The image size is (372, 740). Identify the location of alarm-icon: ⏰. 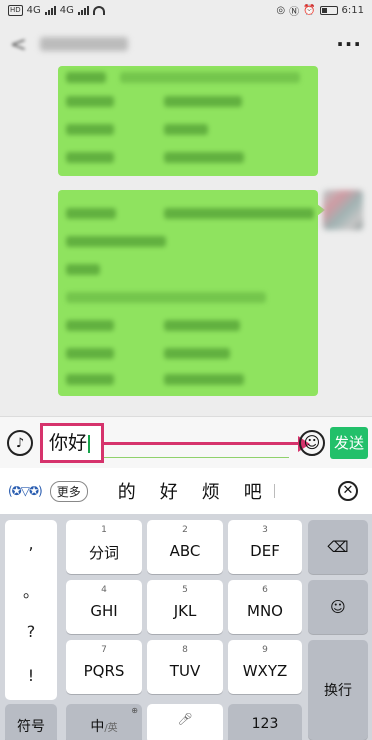
(309, 10).